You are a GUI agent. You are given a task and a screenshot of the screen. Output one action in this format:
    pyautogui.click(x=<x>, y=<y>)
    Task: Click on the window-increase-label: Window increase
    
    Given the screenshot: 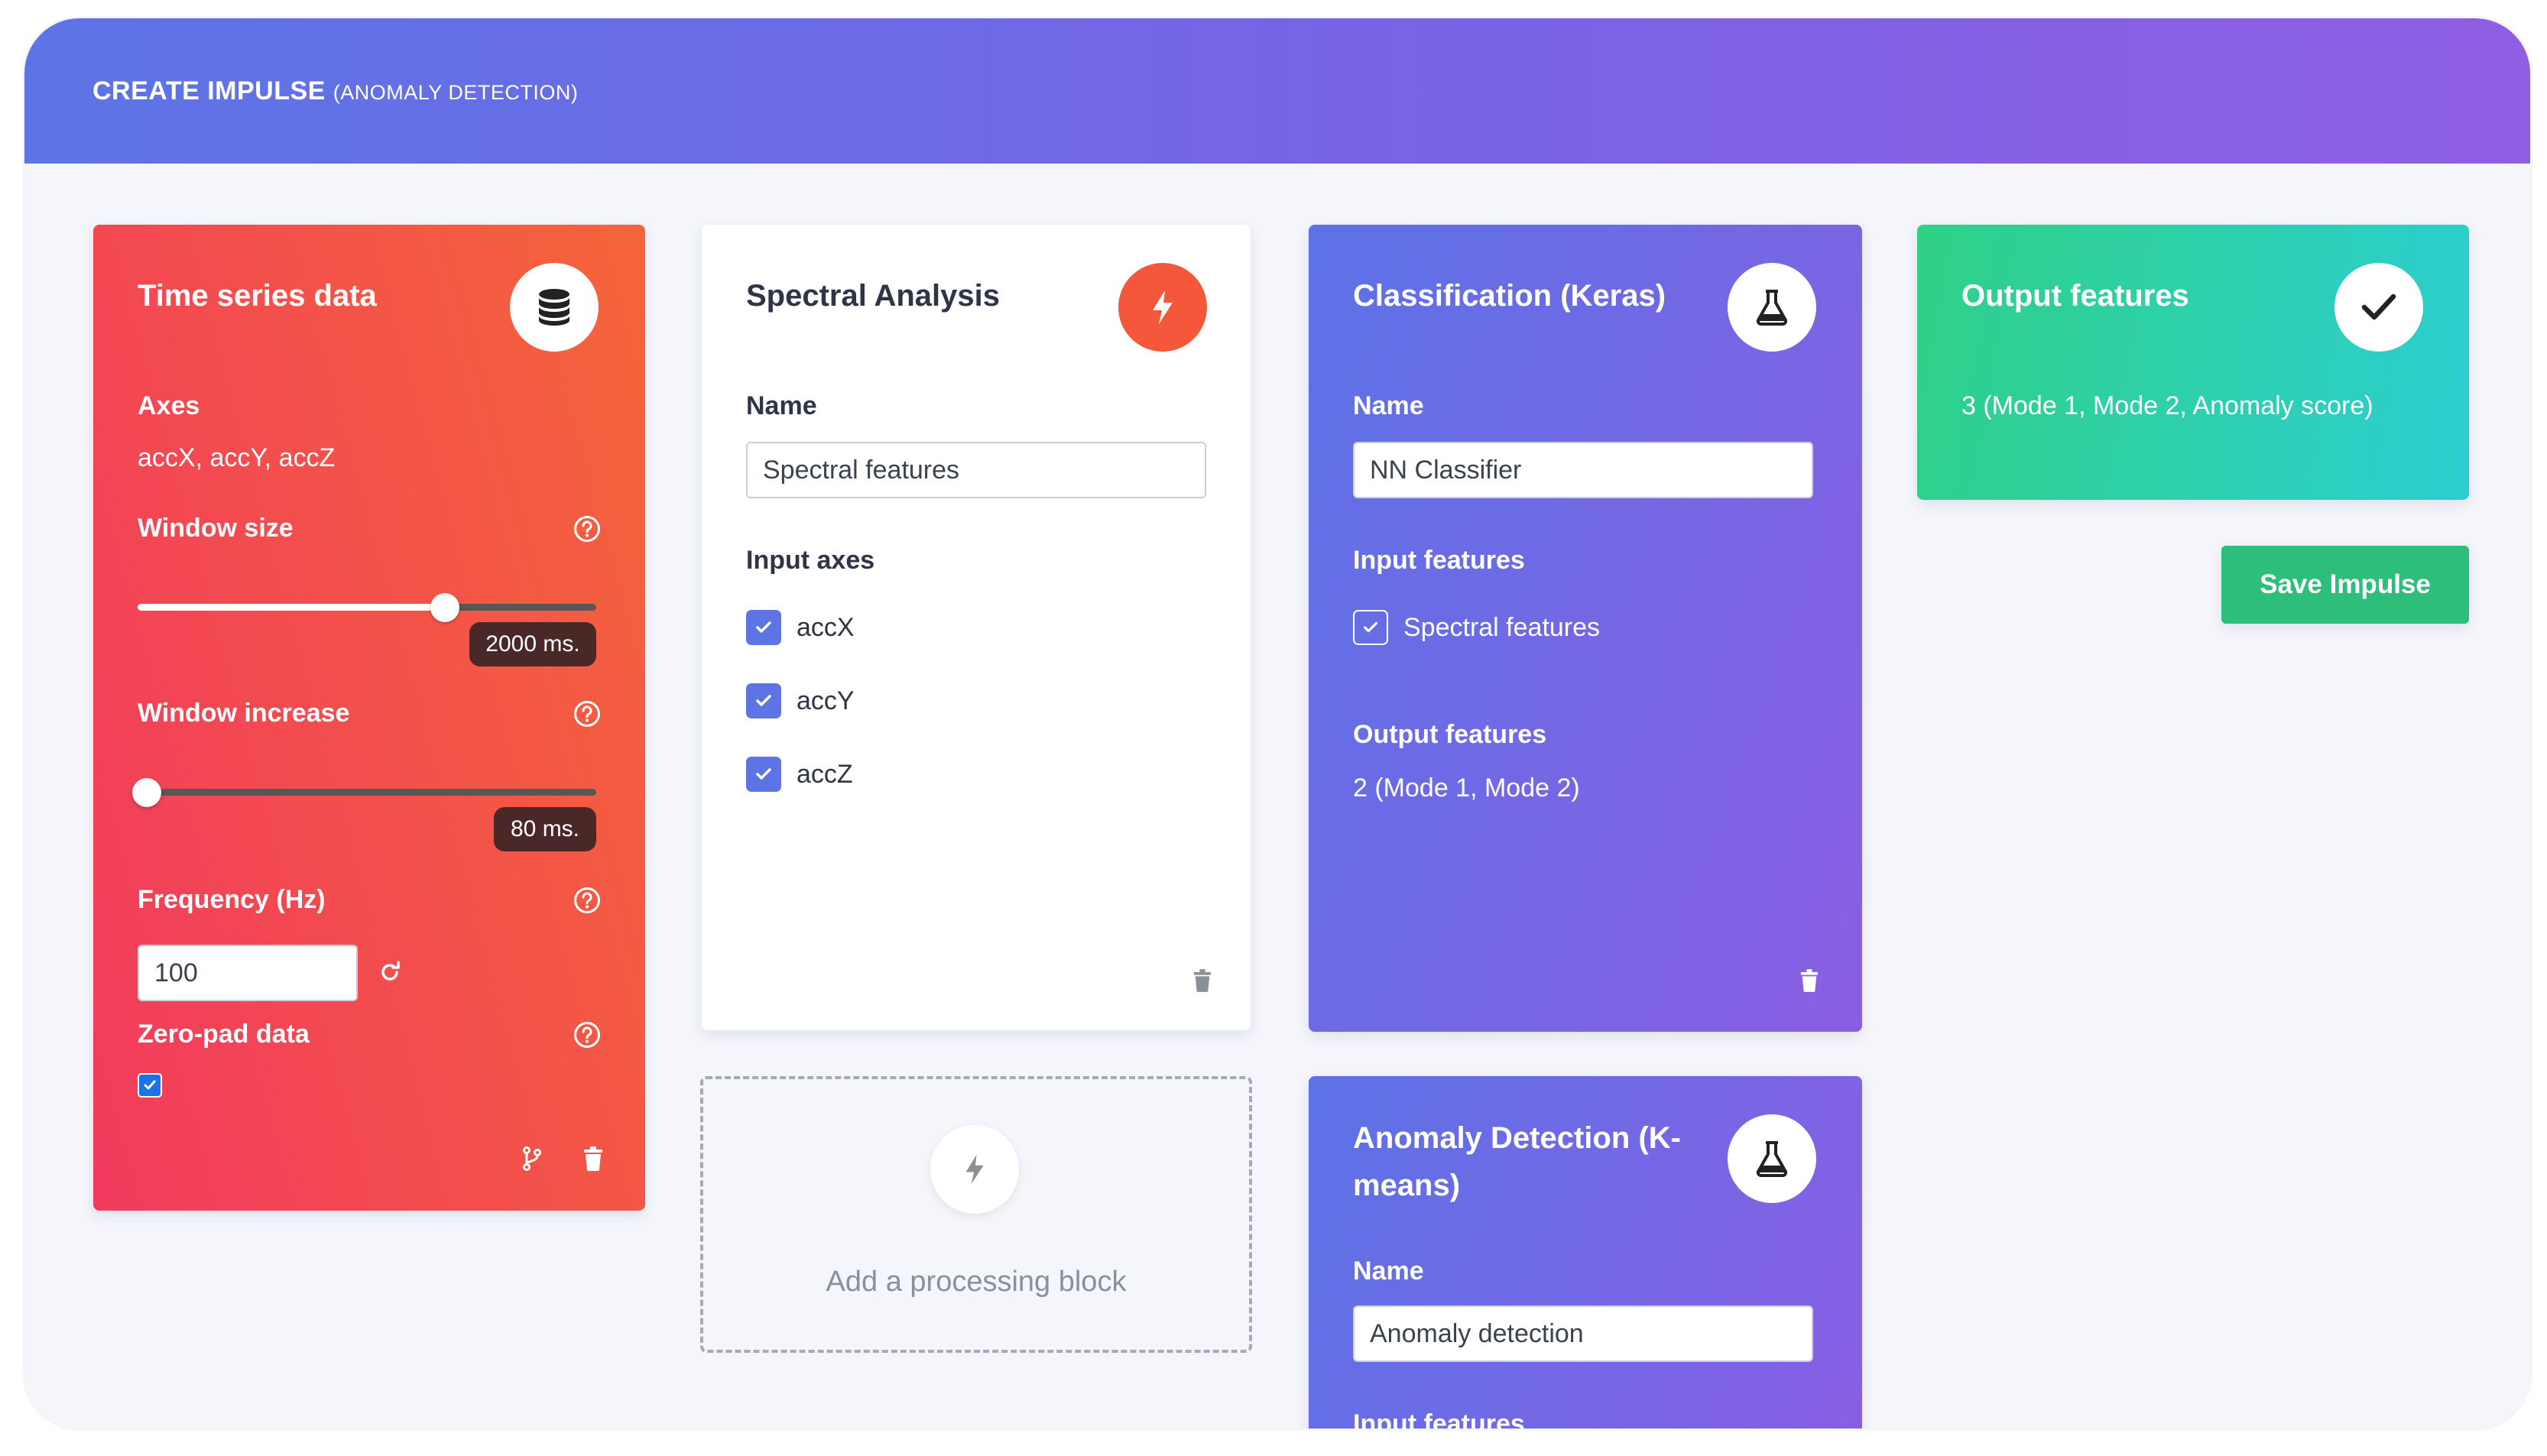 What is the action you would take?
    pyautogui.click(x=244, y=713)
    